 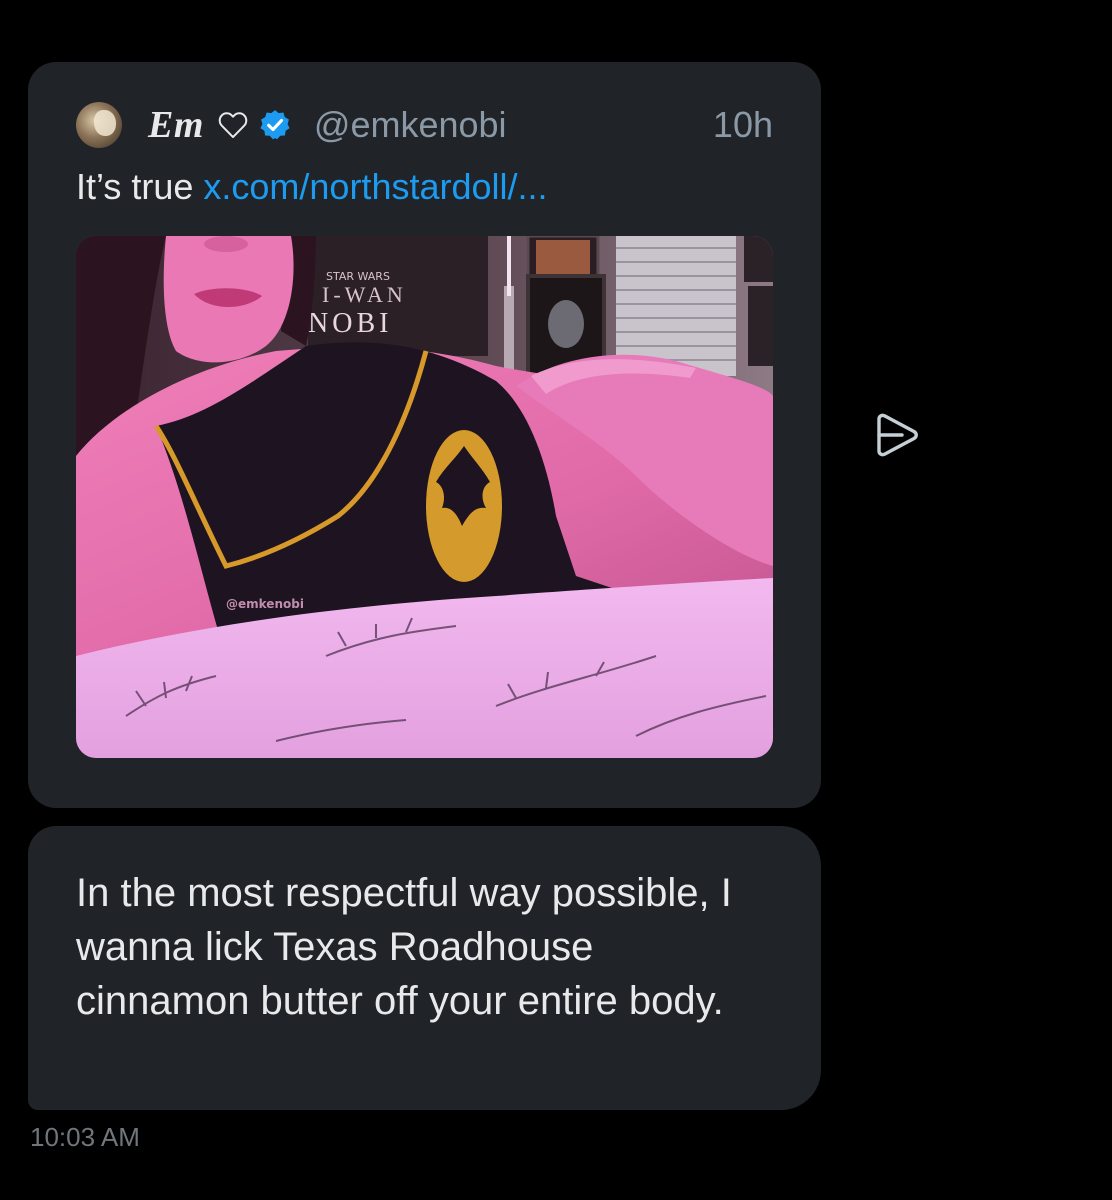 What do you see at coordinates (742, 124) in the screenshot?
I see `post-time: 10h` at bounding box center [742, 124].